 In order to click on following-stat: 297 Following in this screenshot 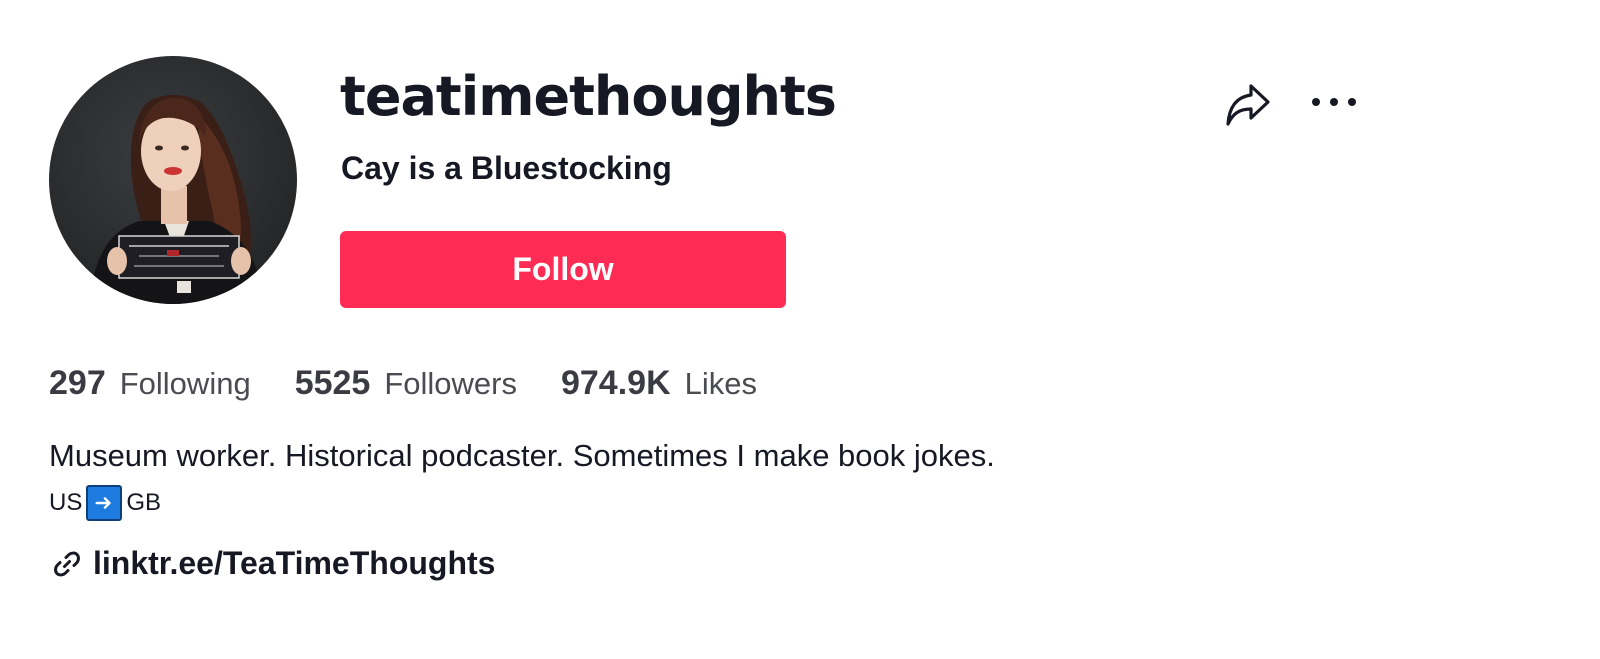, I will do `click(150, 383)`.